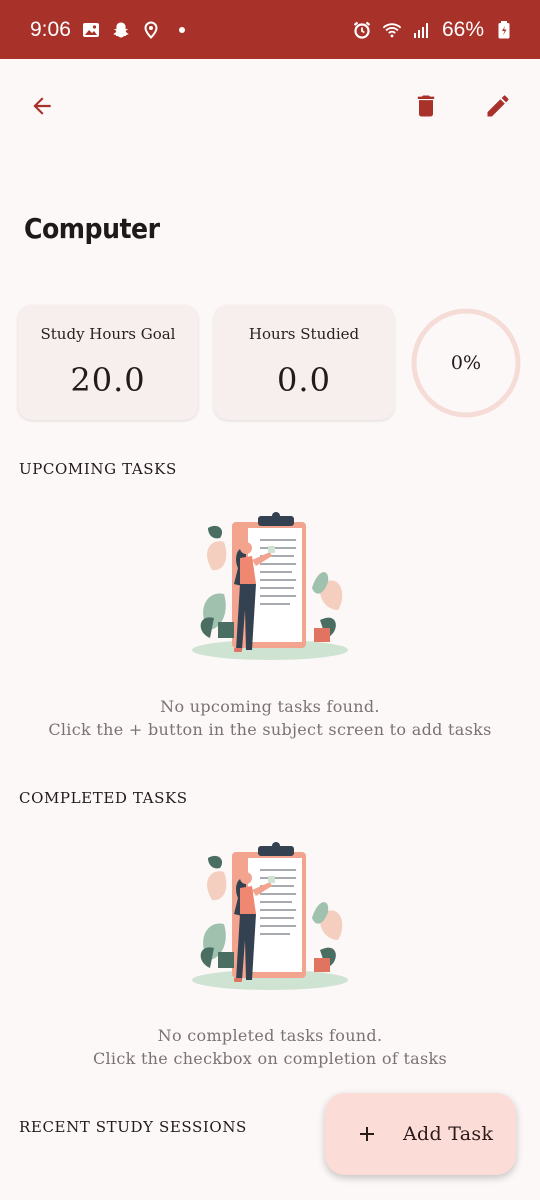  Describe the element at coordinates (504, 30) in the screenshot. I see `battery-icon` at that location.